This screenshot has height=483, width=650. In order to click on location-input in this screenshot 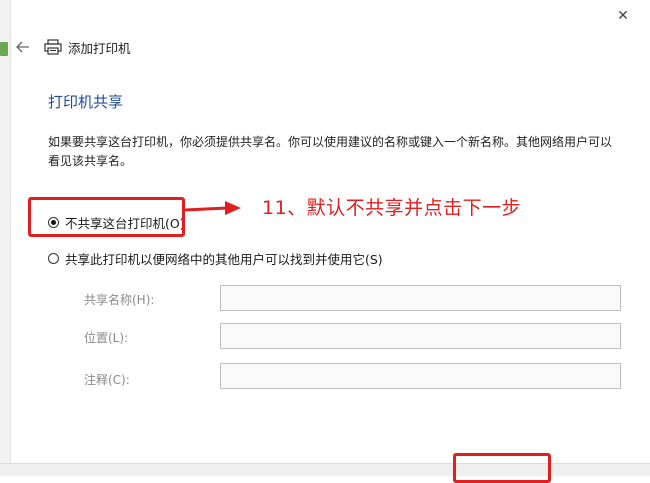, I will do `click(420, 336)`.